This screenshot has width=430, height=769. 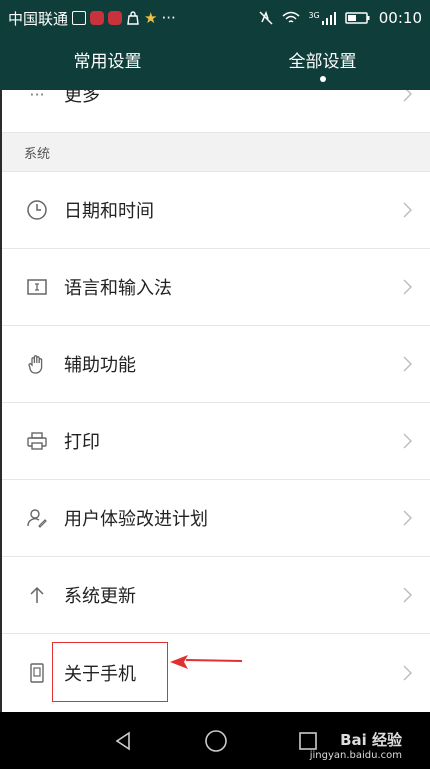 What do you see at coordinates (109, 211) in the screenshot?
I see `list-item-label: 日期和时间` at bounding box center [109, 211].